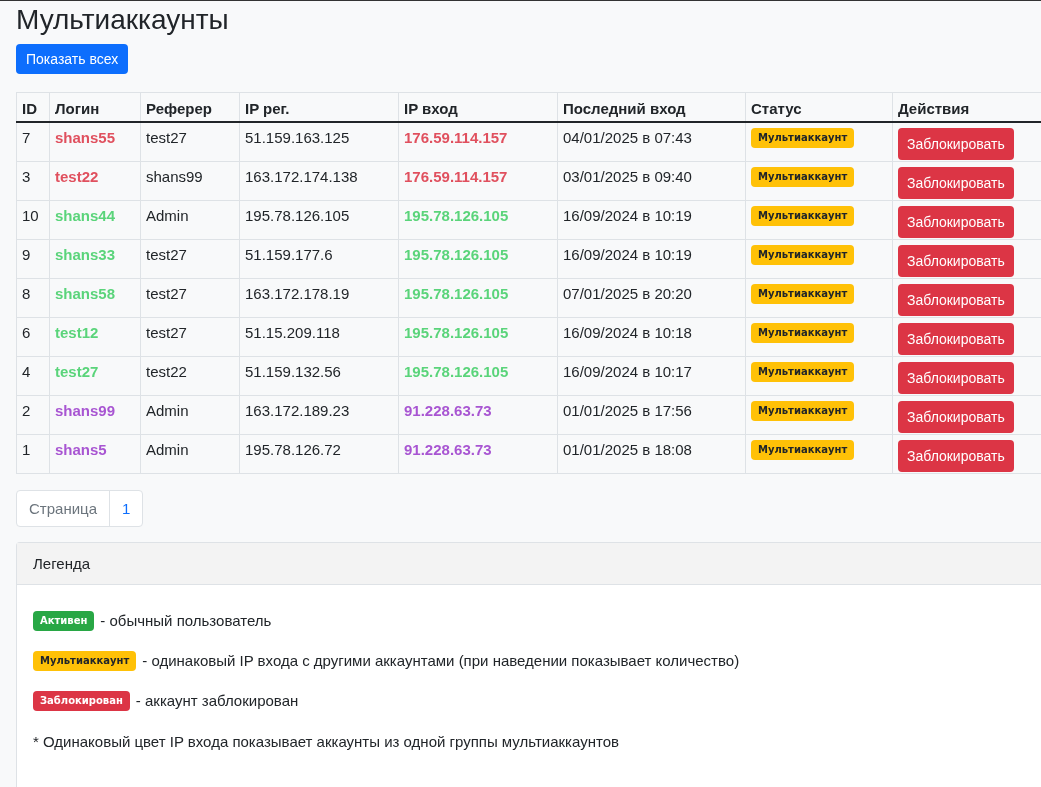 The width and height of the screenshot is (1041, 787). I want to click on table-cell: 03/01/2025 в 09:40, so click(651, 180).